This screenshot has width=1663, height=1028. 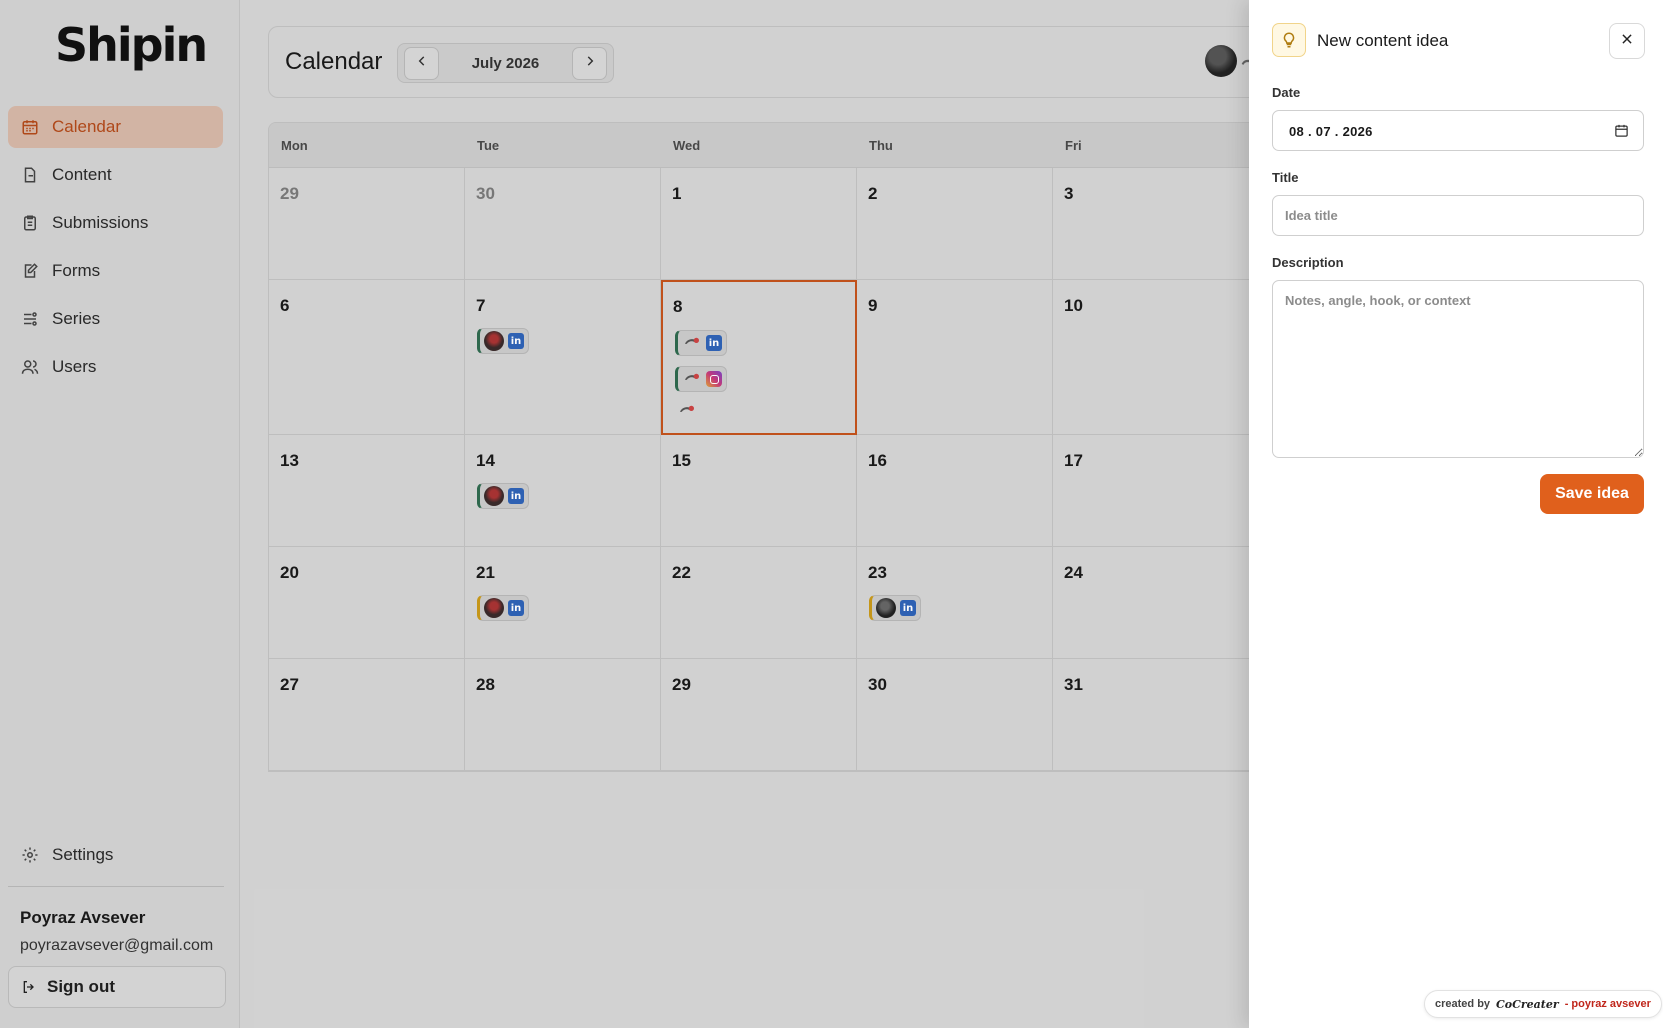 What do you see at coordinates (1308, 262) in the screenshot?
I see `description-label: Description` at bounding box center [1308, 262].